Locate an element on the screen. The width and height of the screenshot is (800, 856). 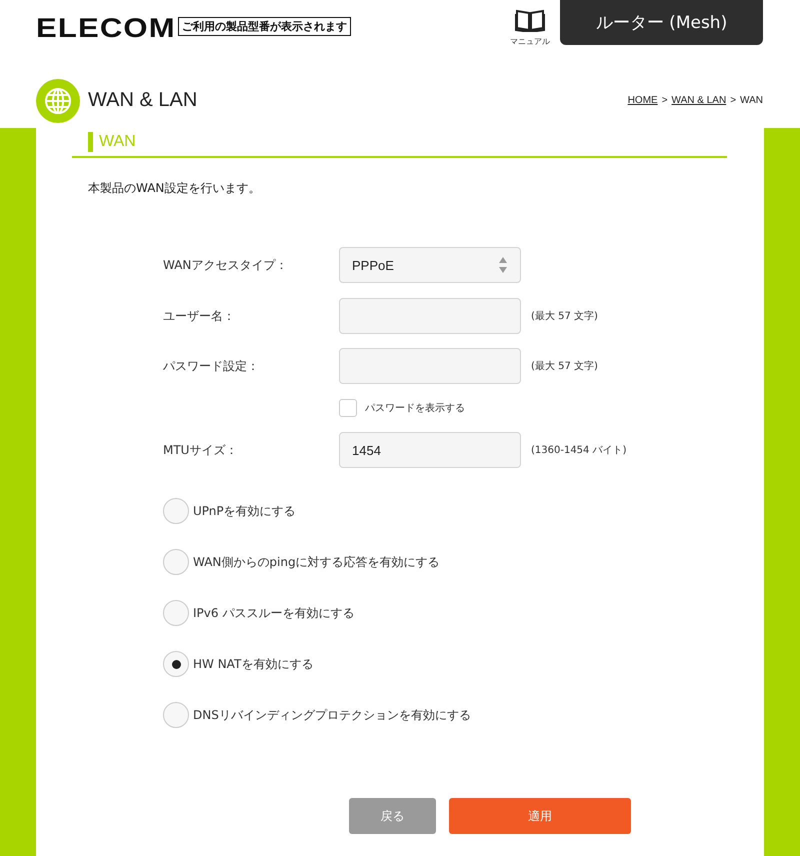
option-label: IPv6 パススルーを有効にする is located at coordinates (273, 613).